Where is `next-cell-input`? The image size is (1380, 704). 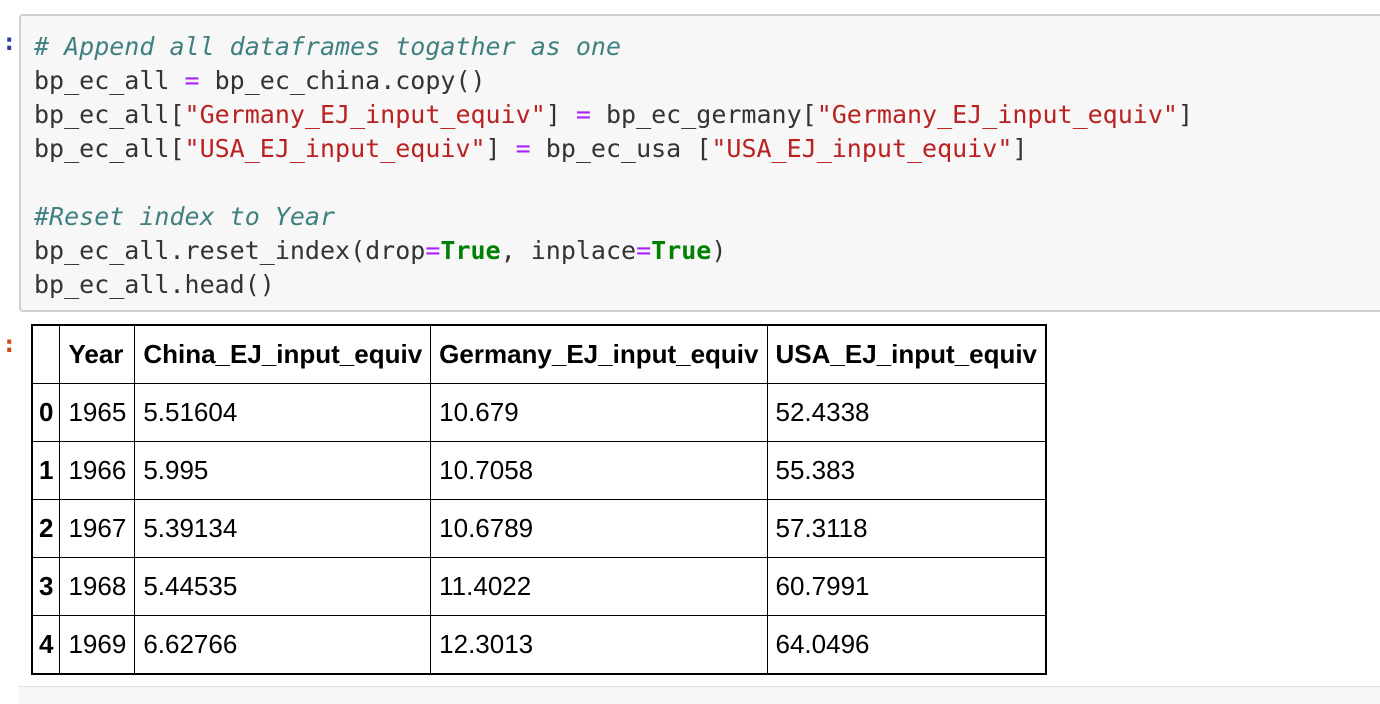
next-cell-input is located at coordinates (699, 695).